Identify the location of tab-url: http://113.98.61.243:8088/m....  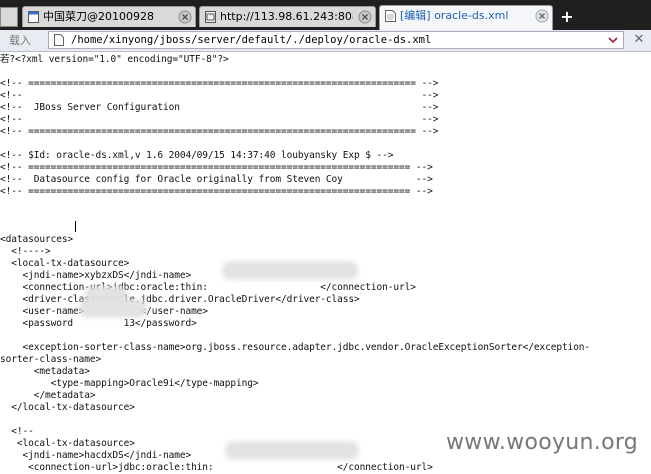
(287, 16).